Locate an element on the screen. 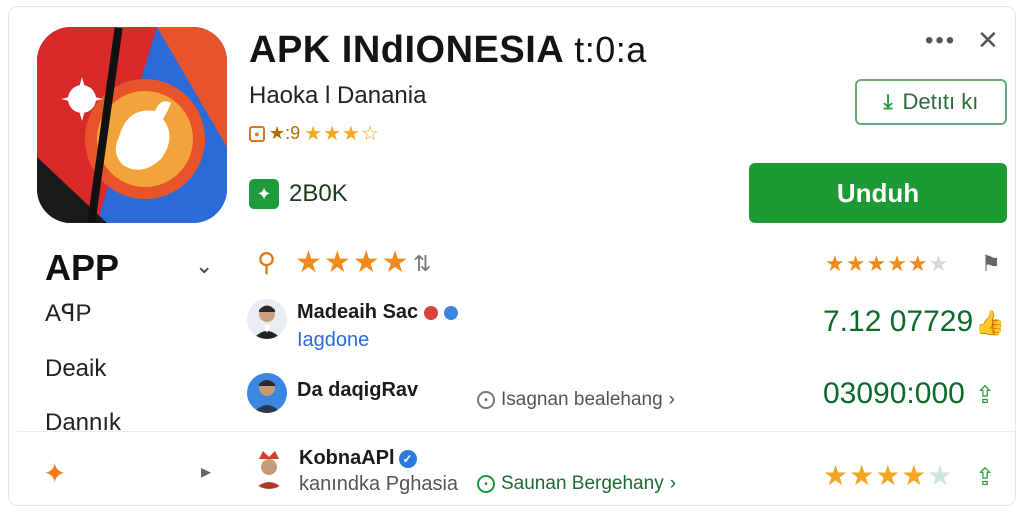 The height and width of the screenshot is (512, 1024). app-logo-icon is located at coordinates (132, 125).